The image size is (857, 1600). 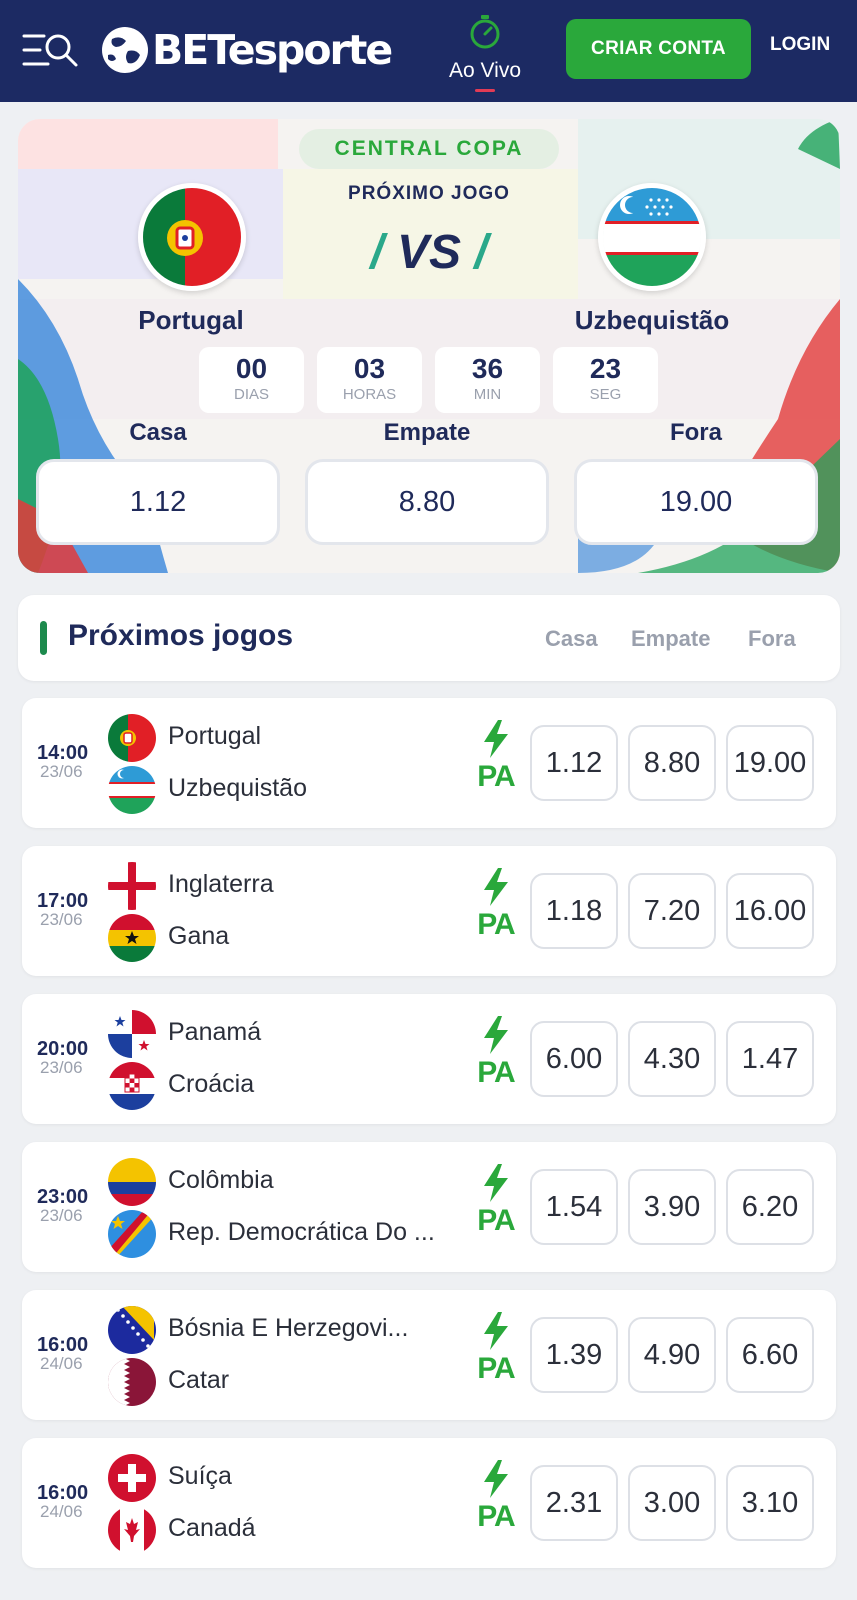 What do you see at coordinates (770, 1503) in the screenshot?
I see `odd-button-away: 3.10` at bounding box center [770, 1503].